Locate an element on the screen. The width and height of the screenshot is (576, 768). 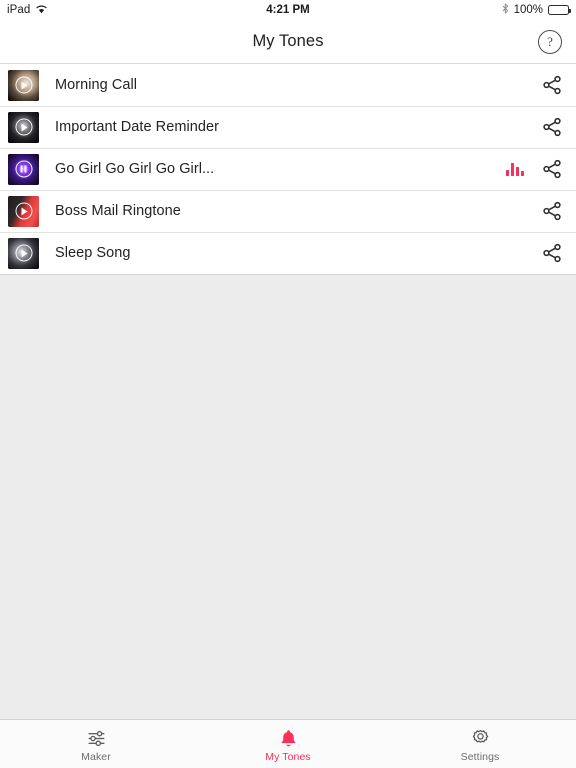
tab-settings: Settings is located at coordinates (480, 744).